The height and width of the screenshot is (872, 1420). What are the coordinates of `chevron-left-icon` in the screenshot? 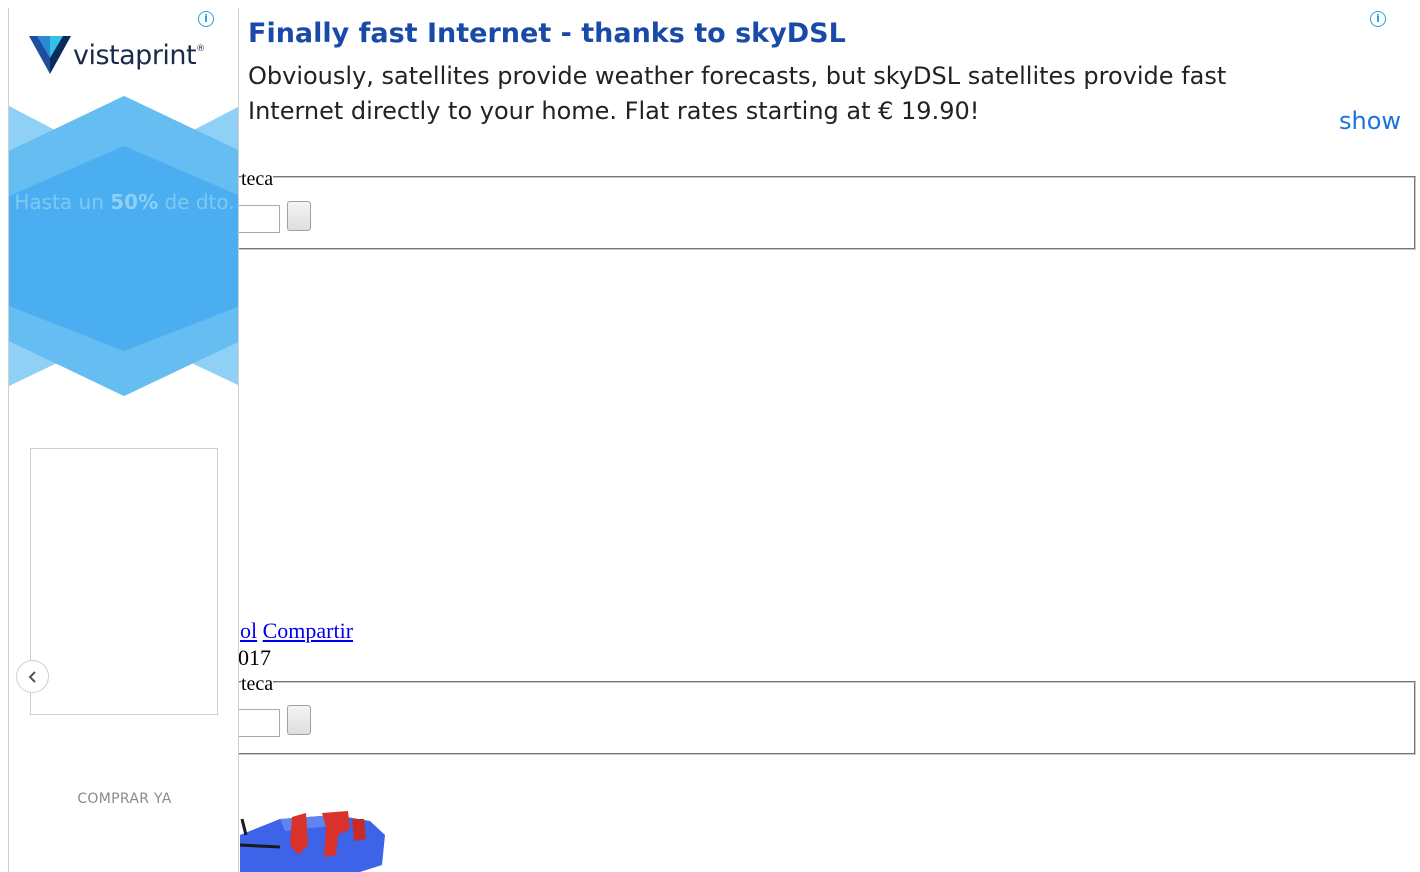 It's located at (32, 676).